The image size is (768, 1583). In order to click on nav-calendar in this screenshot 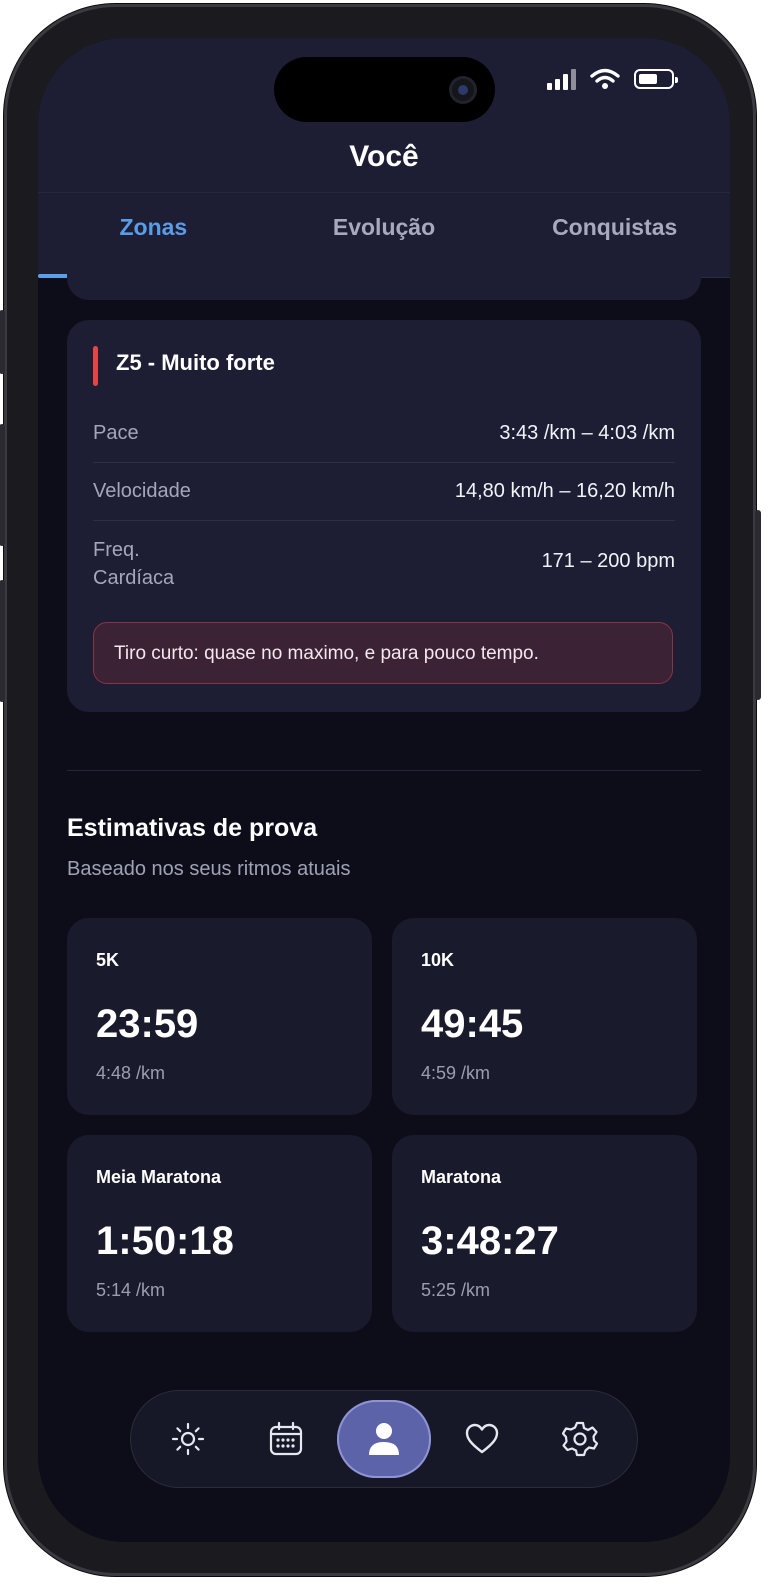, I will do `click(286, 1439)`.